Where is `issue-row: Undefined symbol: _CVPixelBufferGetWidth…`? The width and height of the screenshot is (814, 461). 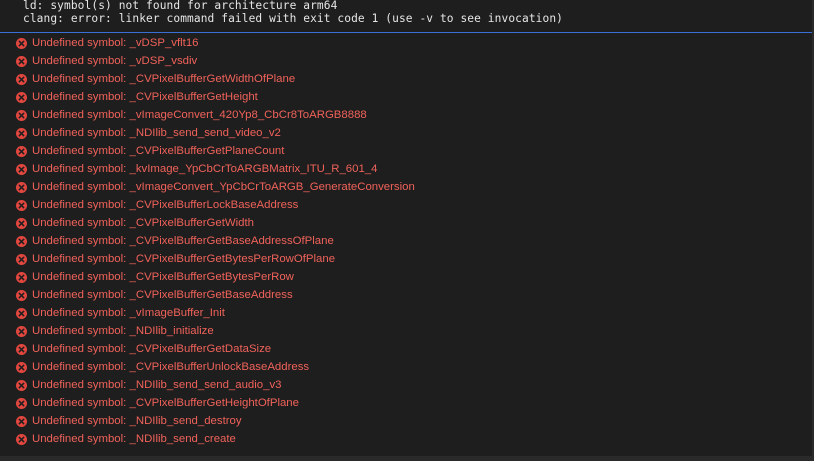
issue-row: Undefined symbol: _CVPixelBufferGetWidth… is located at coordinates (406, 79).